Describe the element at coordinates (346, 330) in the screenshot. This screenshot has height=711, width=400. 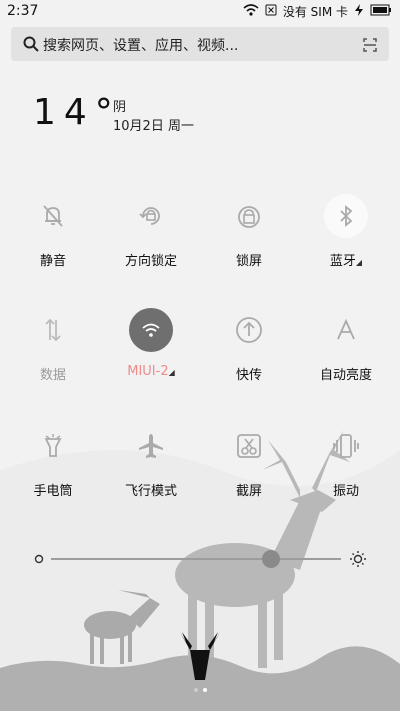
I see `auto-brightness-icon` at that location.